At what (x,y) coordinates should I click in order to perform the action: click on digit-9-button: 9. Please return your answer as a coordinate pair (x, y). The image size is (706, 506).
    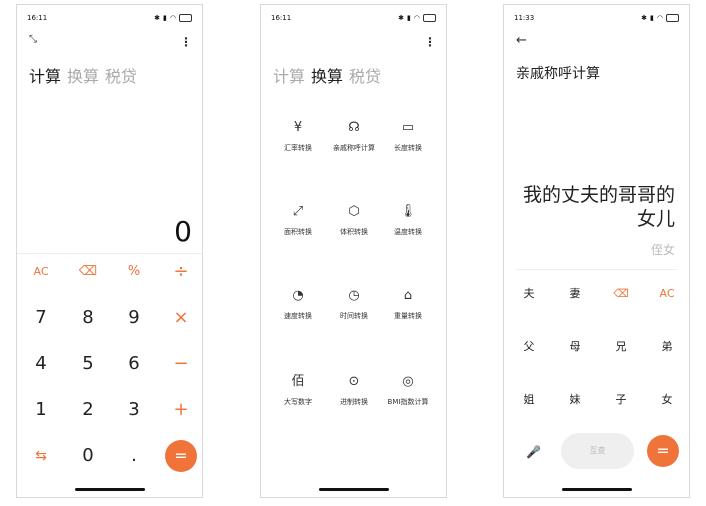
    Looking at the image, I should click on (134, 318).